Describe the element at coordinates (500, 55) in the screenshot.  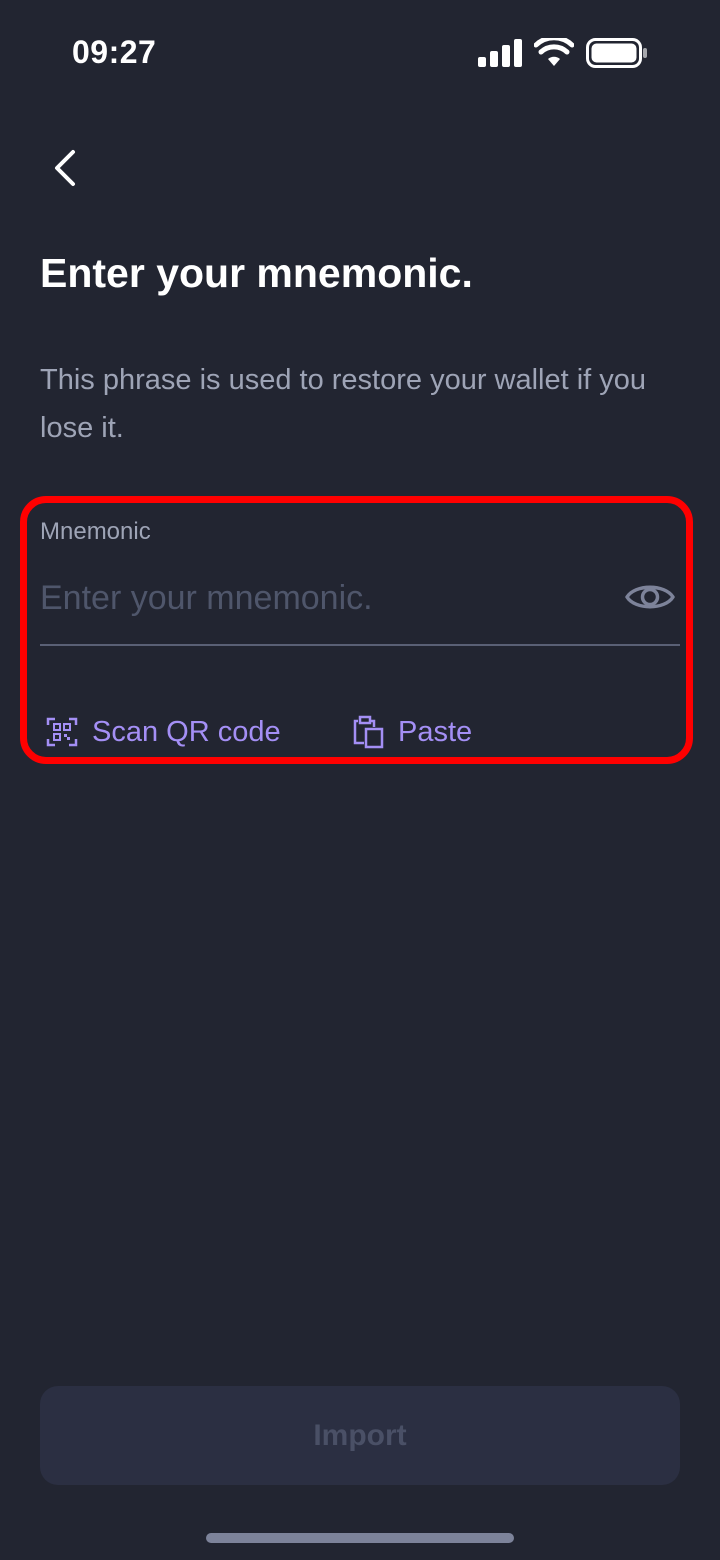
I see `cellular-signal-icon` at that location.